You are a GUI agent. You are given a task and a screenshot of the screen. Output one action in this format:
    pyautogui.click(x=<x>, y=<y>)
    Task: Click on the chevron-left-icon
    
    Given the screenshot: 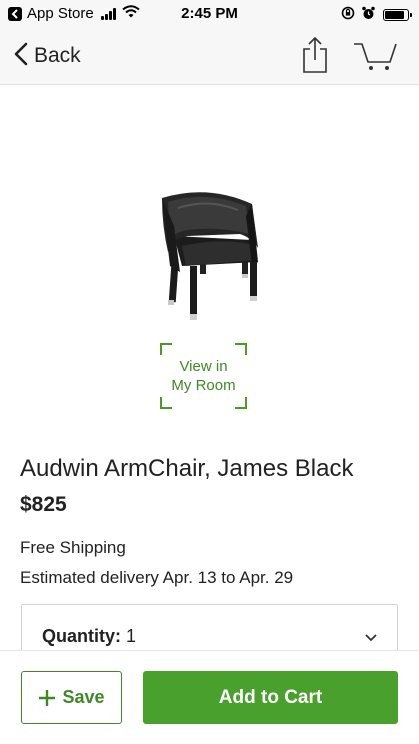 What is the action you would take?
    pyautogui.click(x=21, y=56)
    